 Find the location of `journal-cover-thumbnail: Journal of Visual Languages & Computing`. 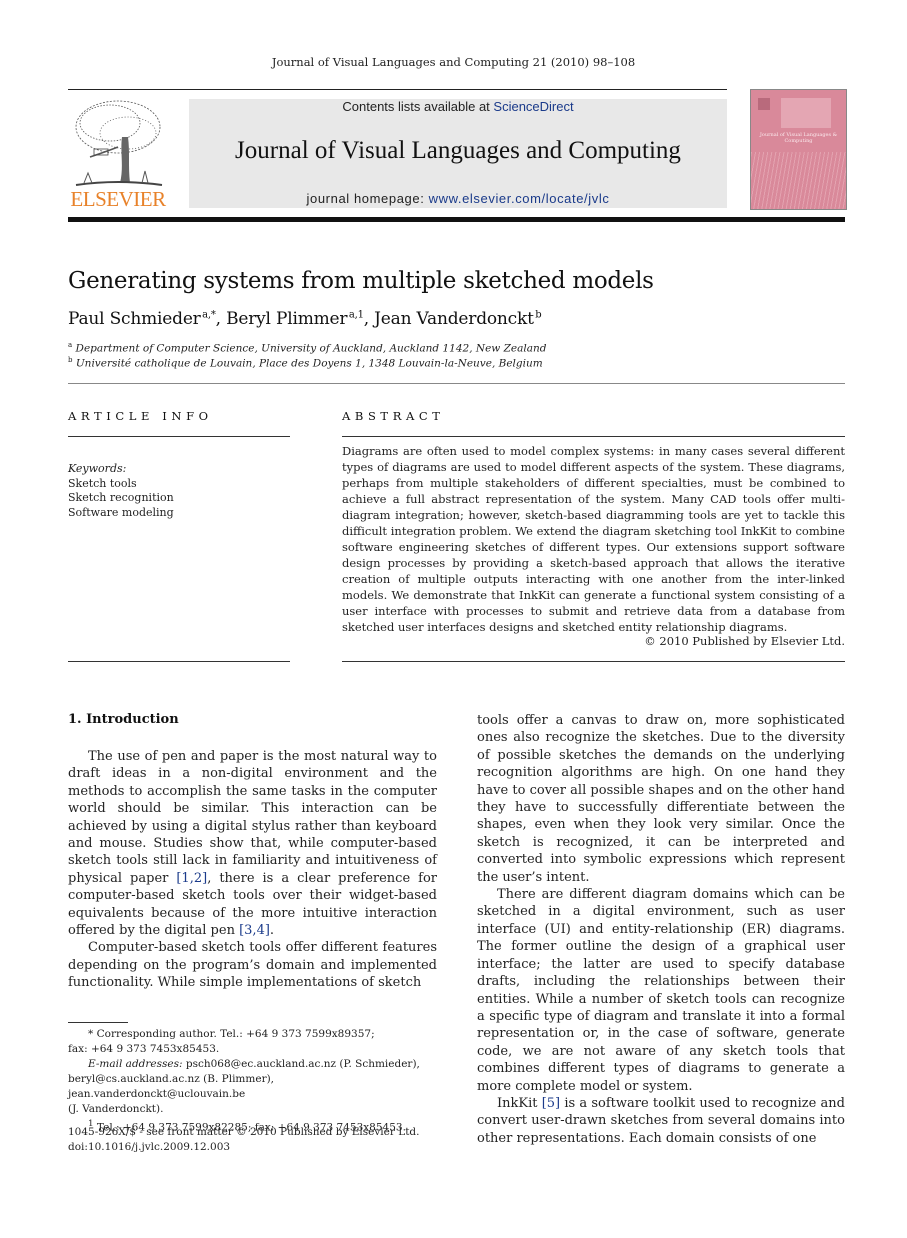

journal-cover-thumbnail: Journal of Visual Languages & Computing is located at coordinates (798, 149).